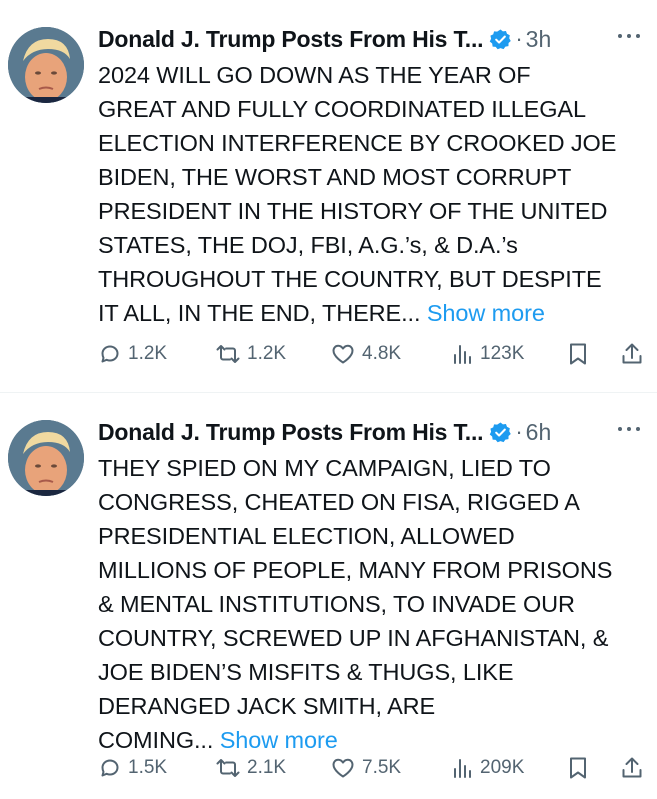 This screenshot has height=799, width=657. I want to click on post-text-line: PRESIDENT IN THE HISTORY OF THE UNITED, so click(353, 211).